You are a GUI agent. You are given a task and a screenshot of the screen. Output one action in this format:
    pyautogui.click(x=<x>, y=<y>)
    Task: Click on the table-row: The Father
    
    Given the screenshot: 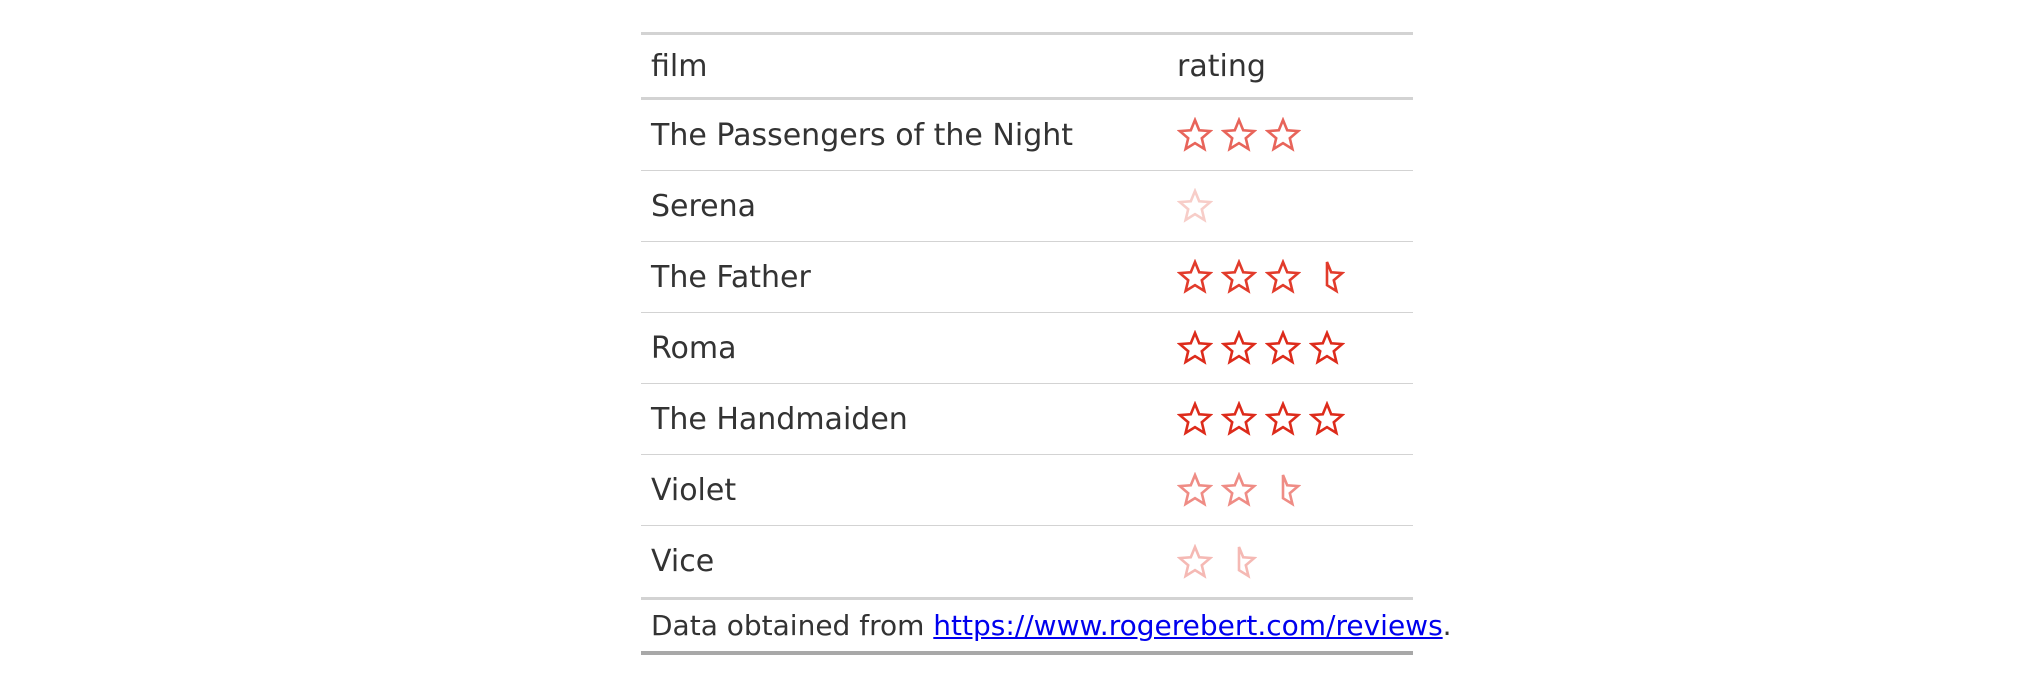 What is the action you would take?
    pyautogui.click(x=1027, y=277)
    